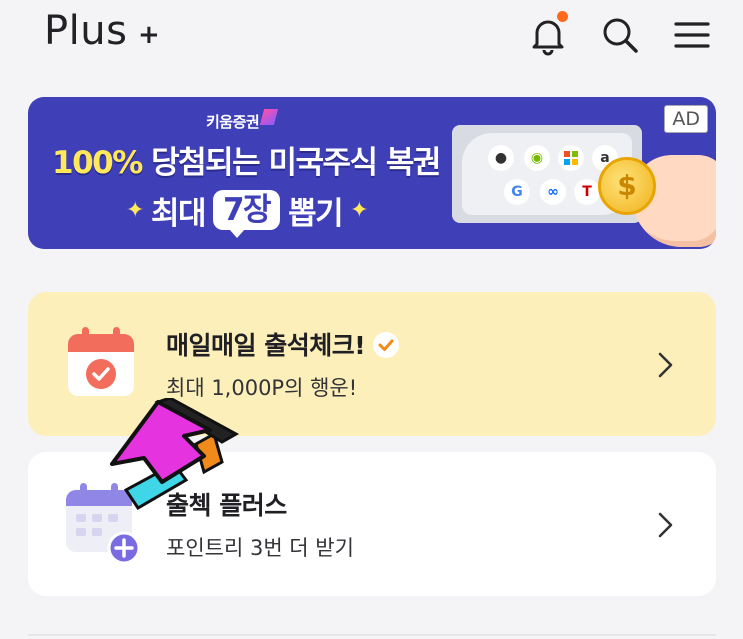  I want to click on coin-icon: $, so click(627, 186).